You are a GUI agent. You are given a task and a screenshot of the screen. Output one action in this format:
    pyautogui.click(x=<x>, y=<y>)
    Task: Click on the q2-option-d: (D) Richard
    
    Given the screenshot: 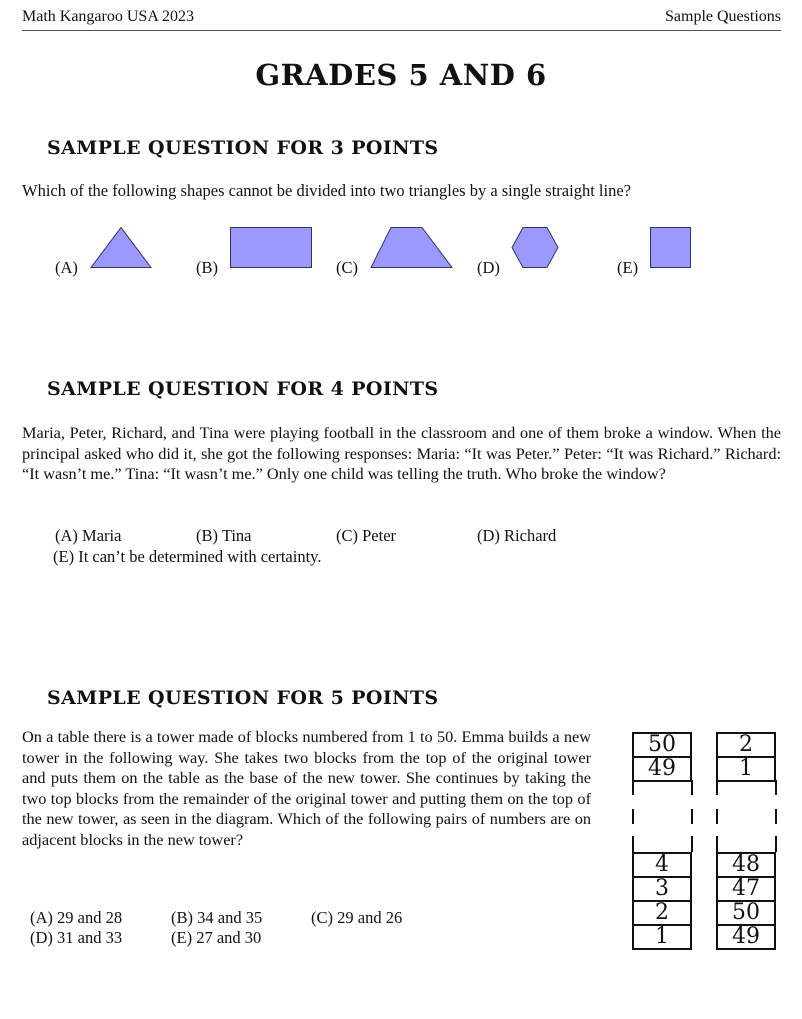 What is the action you would take?
    pyautogui.click(x=517, y=535)
    